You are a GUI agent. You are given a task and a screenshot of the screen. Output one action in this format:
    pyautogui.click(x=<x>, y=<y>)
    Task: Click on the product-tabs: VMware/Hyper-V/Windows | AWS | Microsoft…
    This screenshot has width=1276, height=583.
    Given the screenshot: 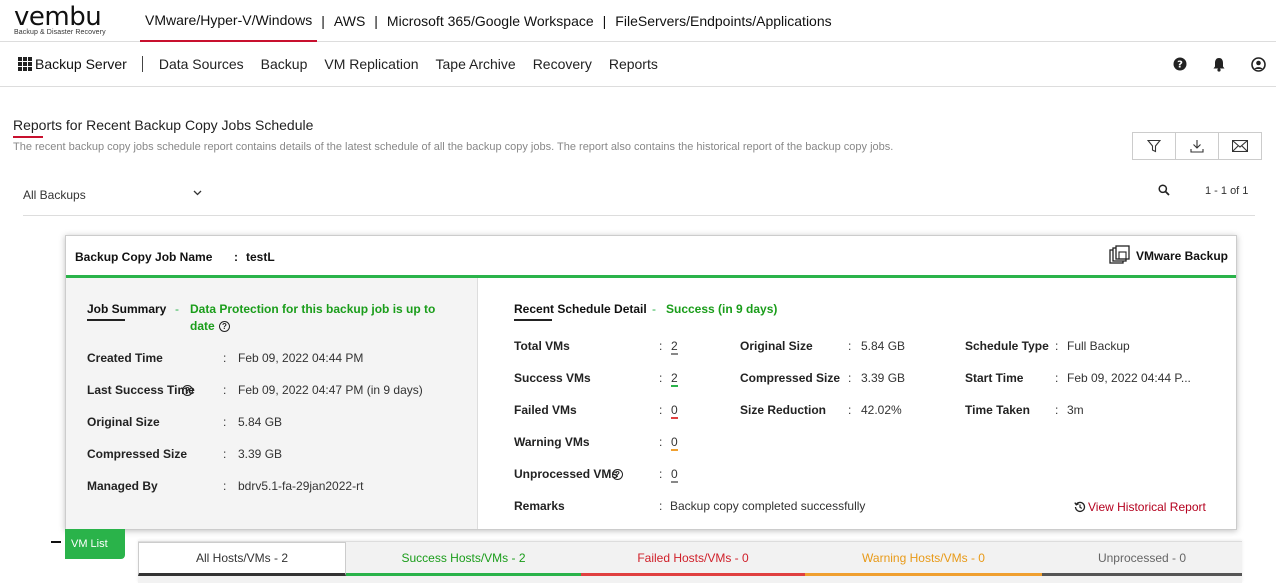 What is the action you would take?
    pyautogui.click(x=488, y=21)
    